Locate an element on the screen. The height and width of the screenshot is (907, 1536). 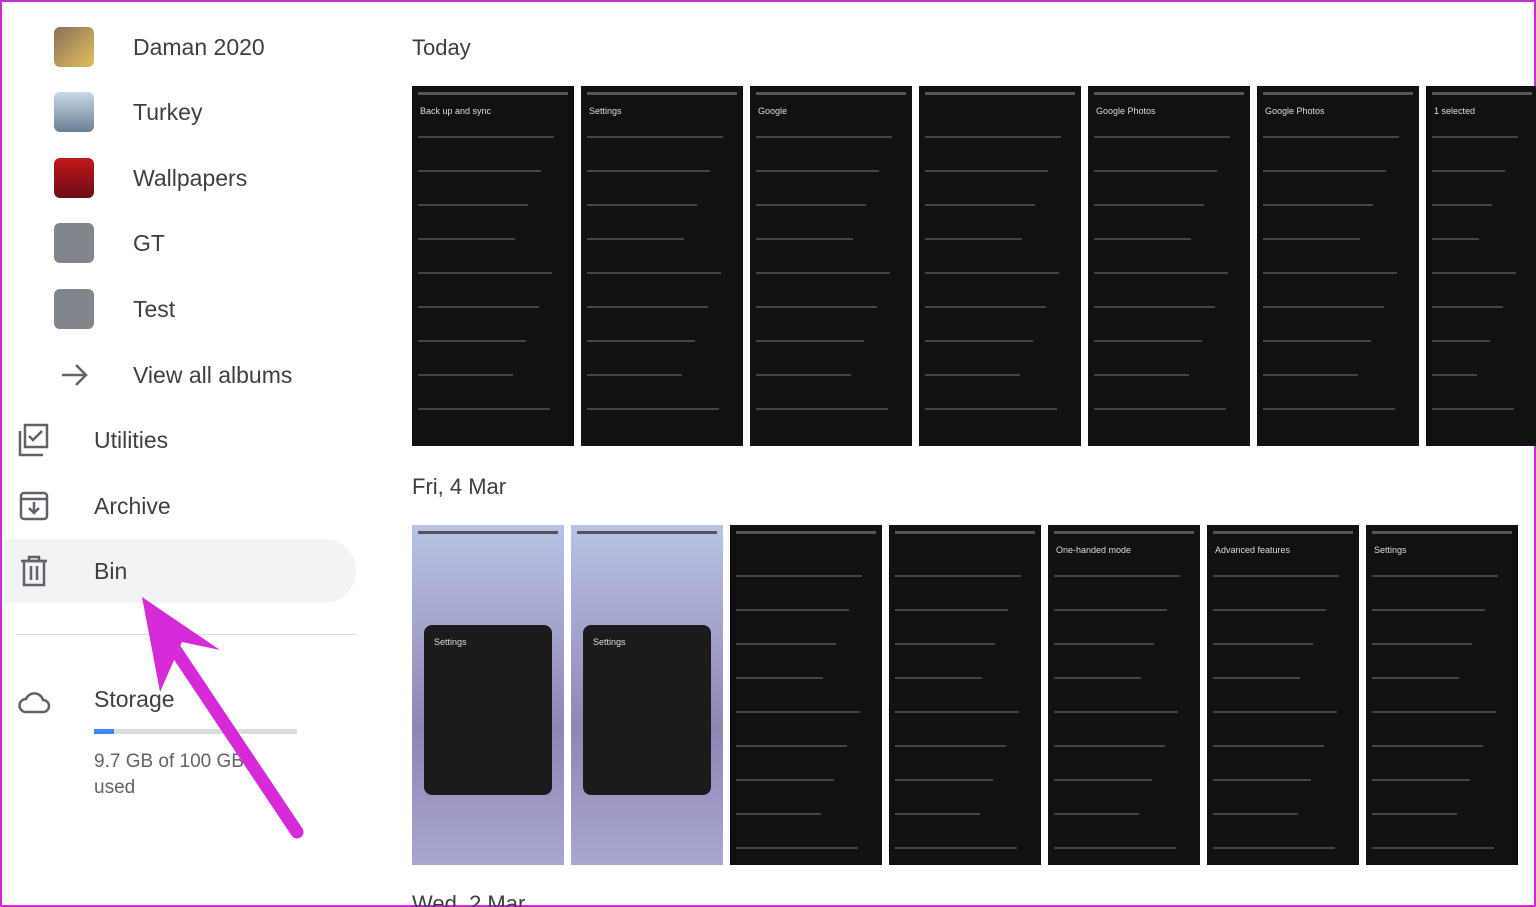
annotation-arrow is located at coordinates (223, 718).